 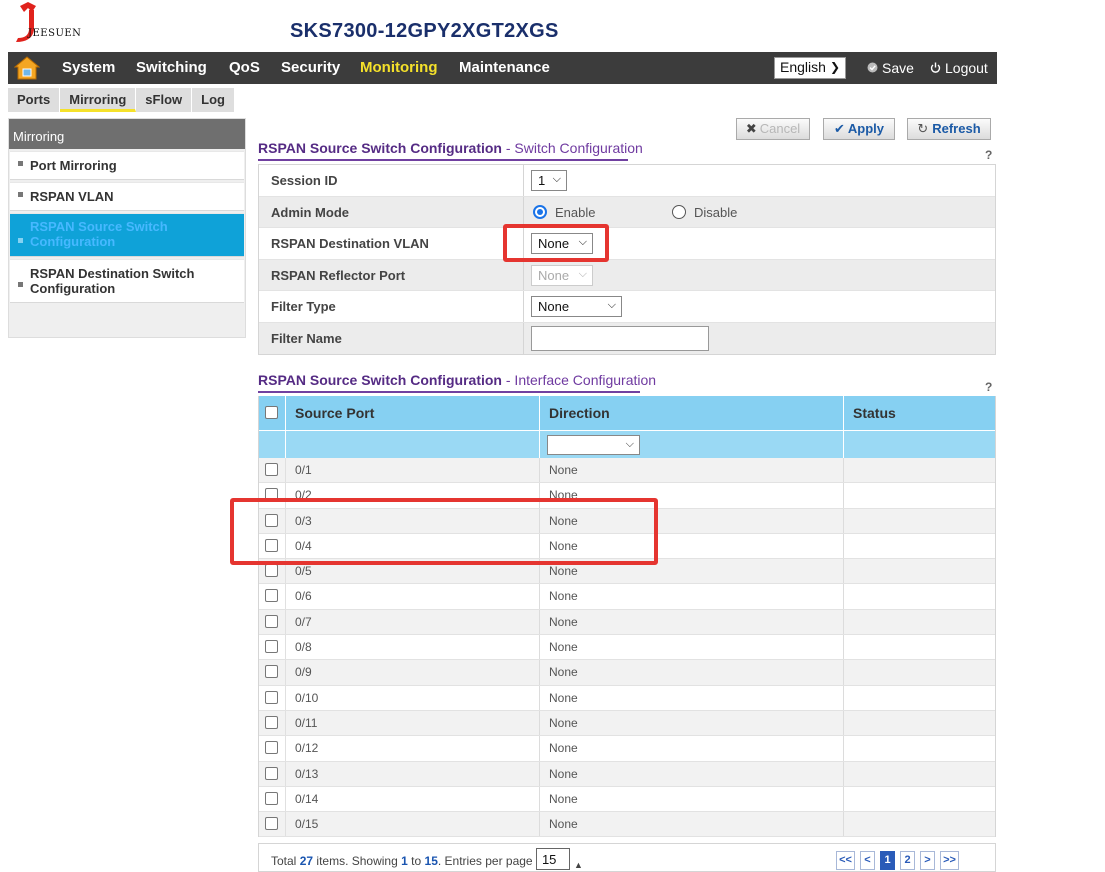 What do you see at coordinates (679, 211) in the screenshot?
I see `admin-mode-disable-radio` at bounding box center [679, 211].